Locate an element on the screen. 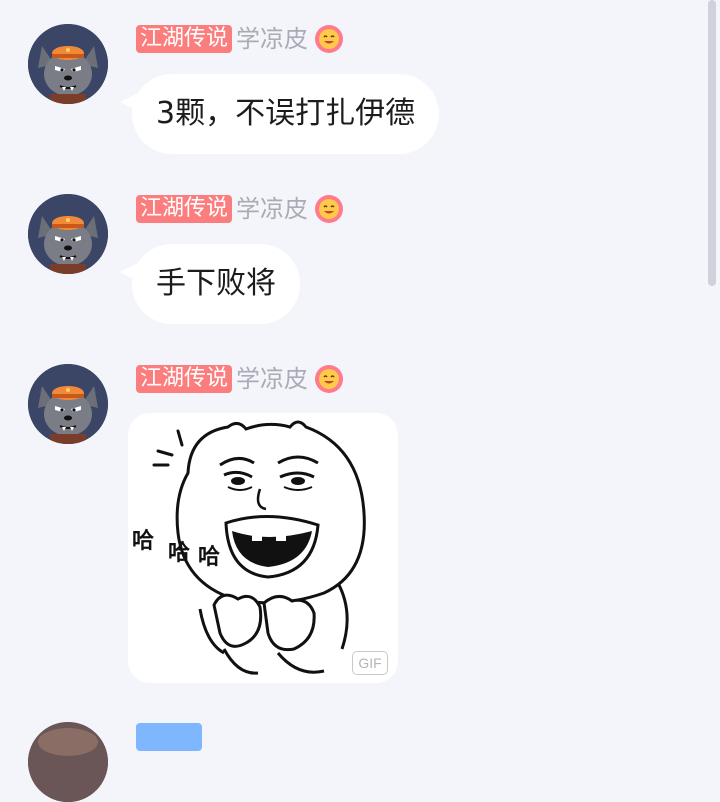  scrollbar is located at coordinates (712, 143).